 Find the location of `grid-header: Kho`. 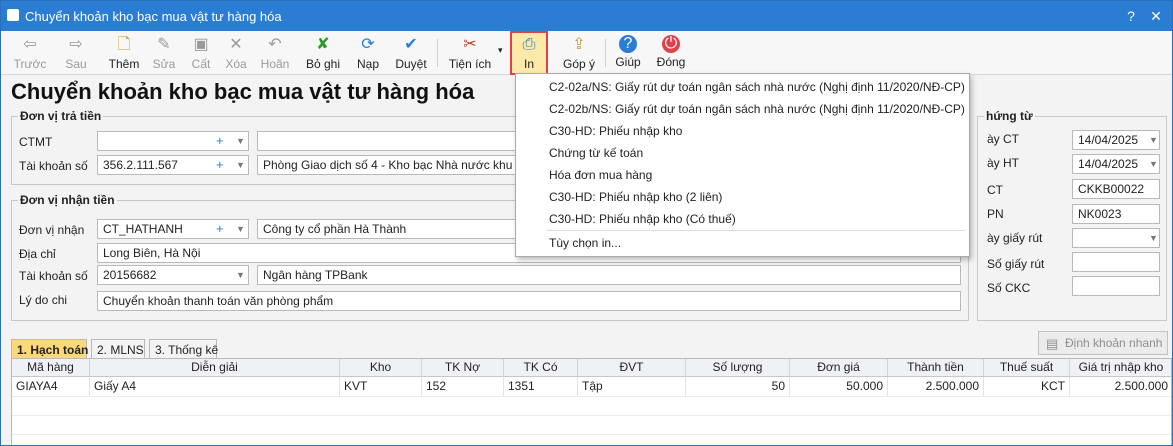

grid-header: Kho is located at coordinates (381, 368).